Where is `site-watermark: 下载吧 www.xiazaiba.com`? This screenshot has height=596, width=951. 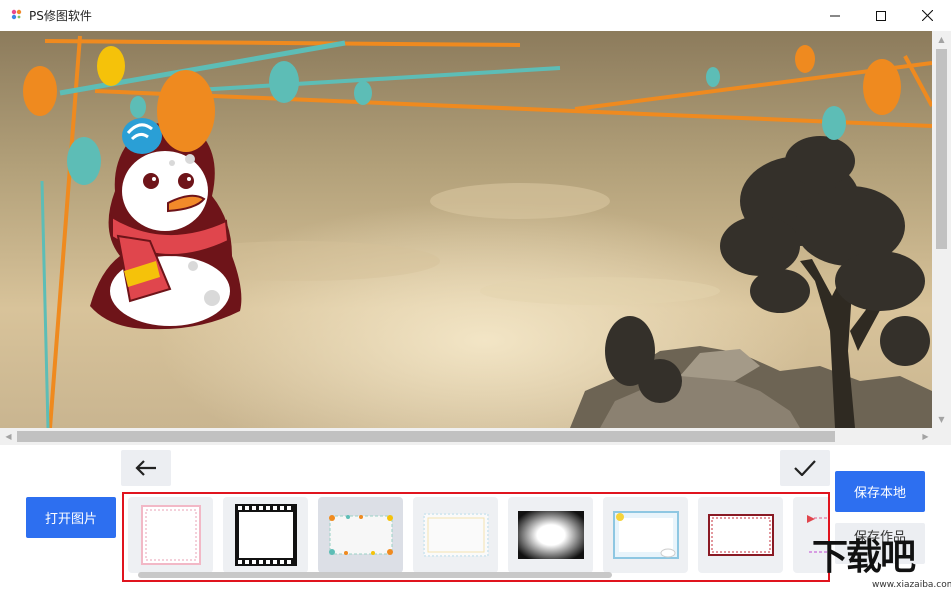
site-watermark: 下载吧 www.xiazaiba.com is located at coordinates (881, 566).